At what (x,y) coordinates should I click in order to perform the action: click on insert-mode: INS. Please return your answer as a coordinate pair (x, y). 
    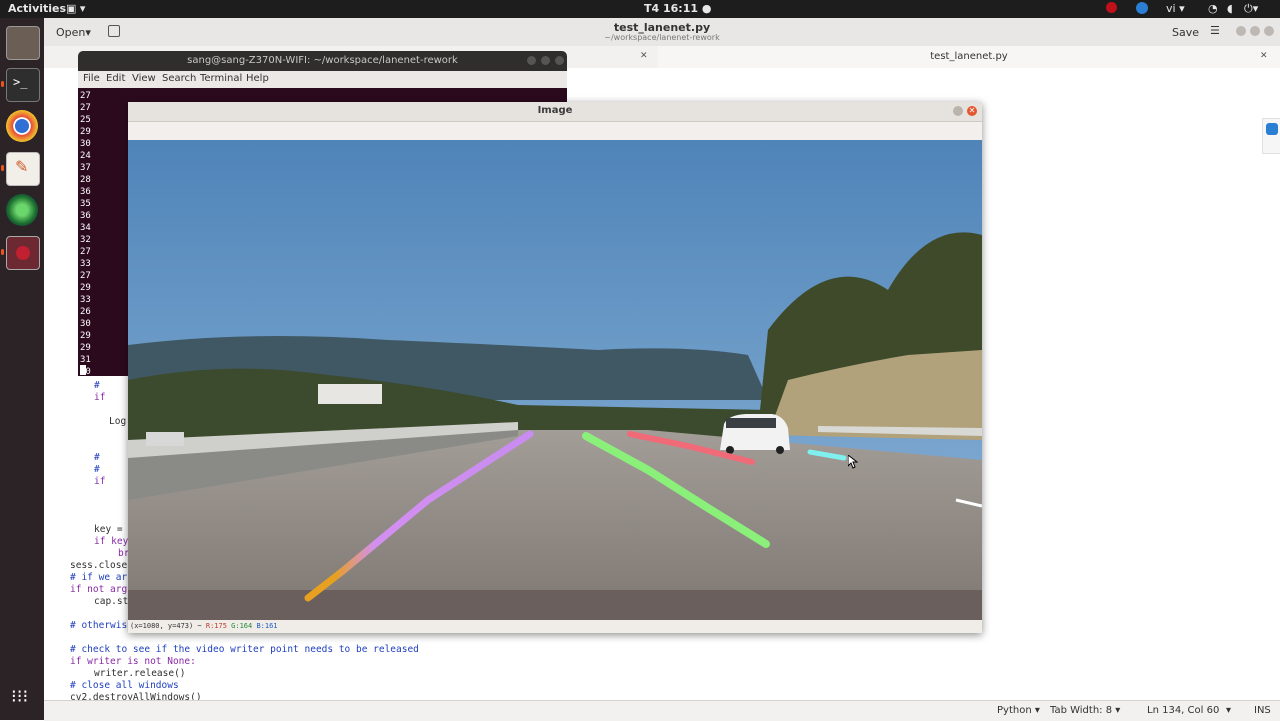
    Looking at the image, I should click on (1262, 710).